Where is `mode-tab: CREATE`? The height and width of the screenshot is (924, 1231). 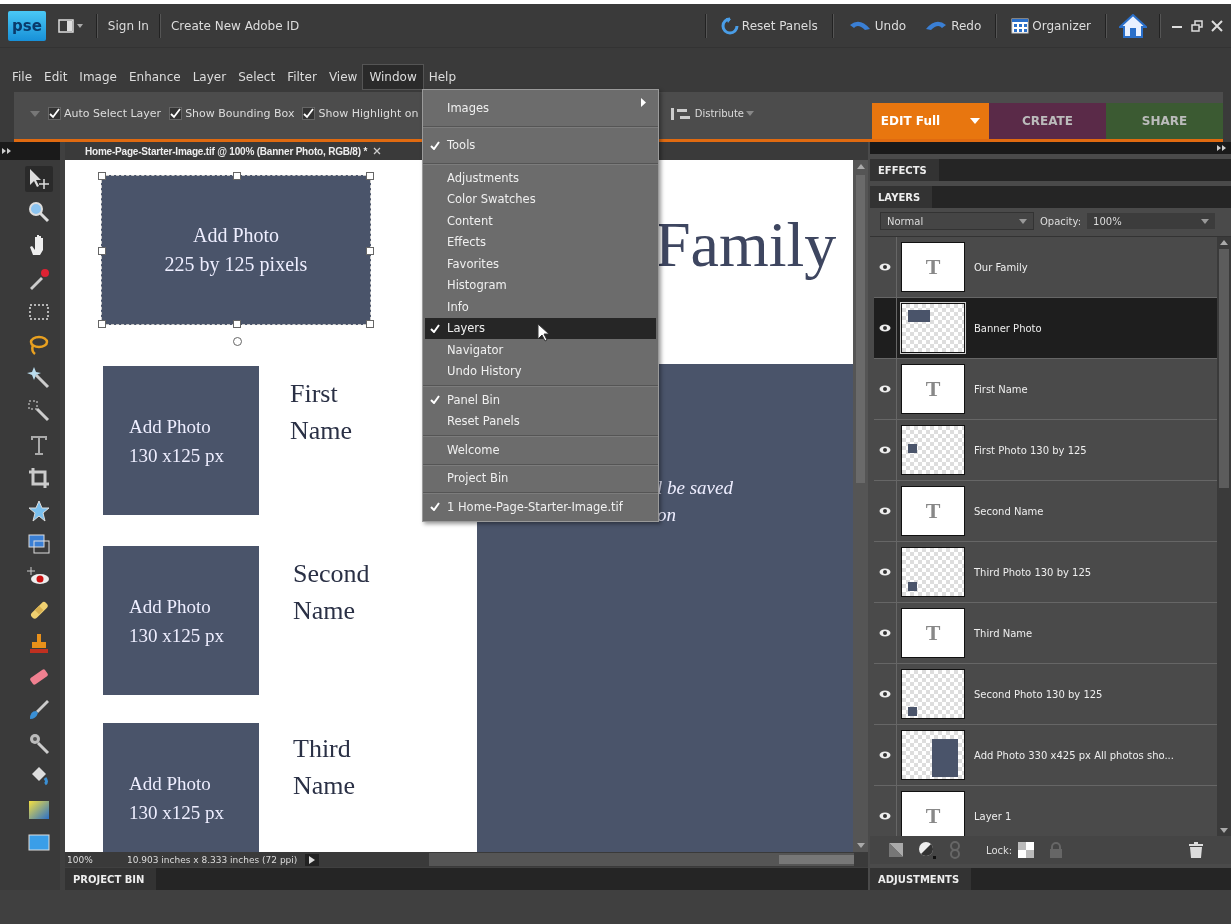
mode-tab: CREATE is located at coordinates (1047, 121).